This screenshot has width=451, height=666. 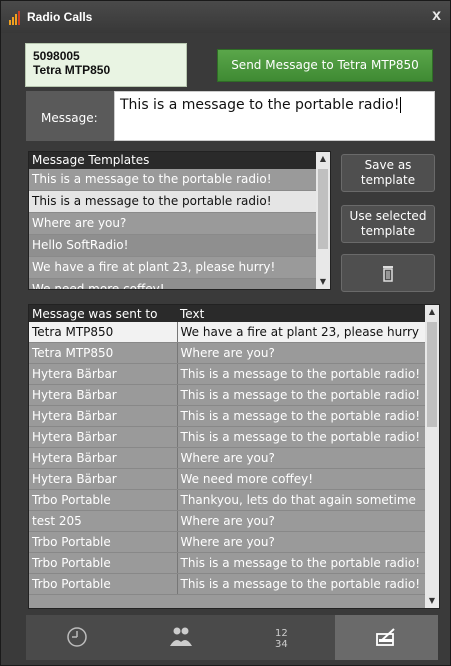 I want to click on table-row: Hytera Bärbar Where are you?, so click(x=227, y=458).